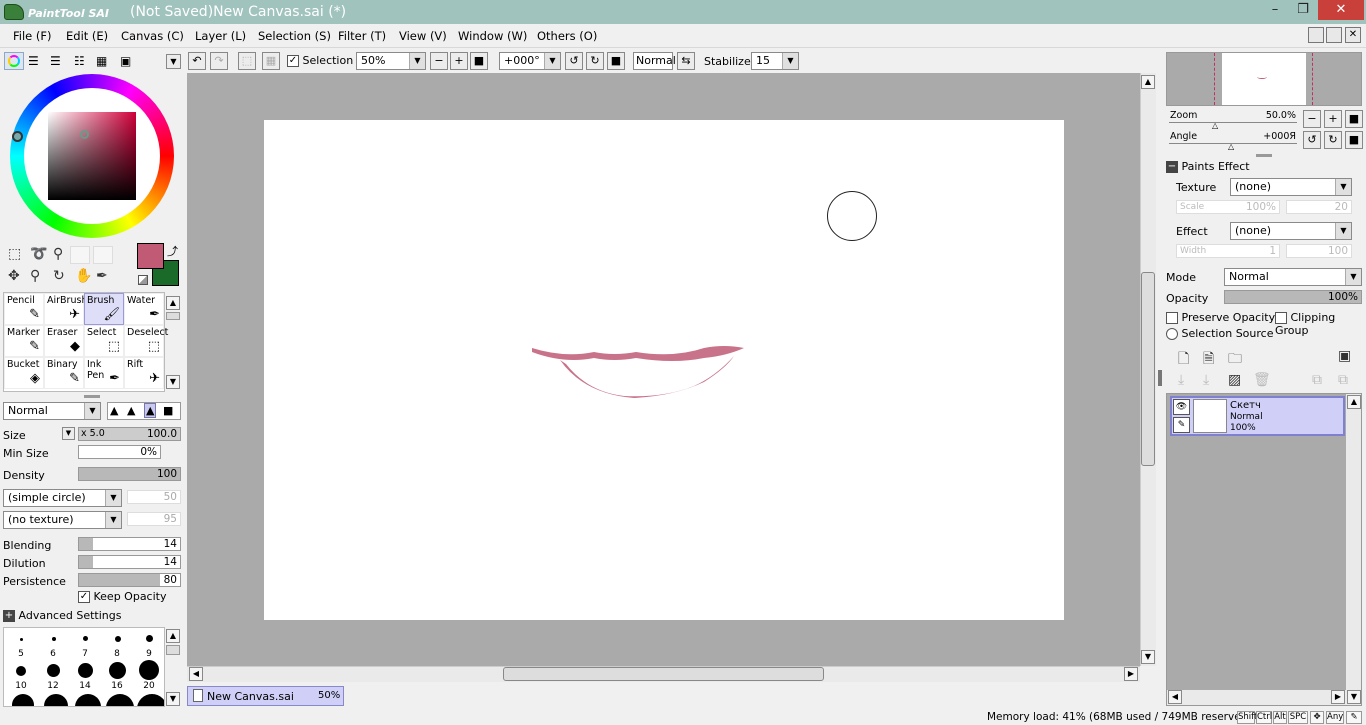 The width and height of the screenshot is (1366, 725). Describe the element at coordinates (150, 410) in the screenshot. I see `edge-hard-icon: ▲` at that location.